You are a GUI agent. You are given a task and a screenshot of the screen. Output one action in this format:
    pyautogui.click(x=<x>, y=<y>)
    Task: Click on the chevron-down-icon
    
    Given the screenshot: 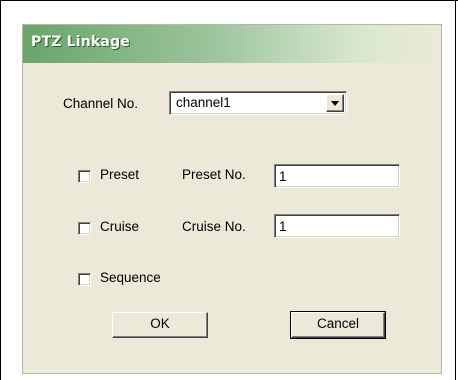 What is the action you would take?
    pyautogui.click(x=335, y=103)
    